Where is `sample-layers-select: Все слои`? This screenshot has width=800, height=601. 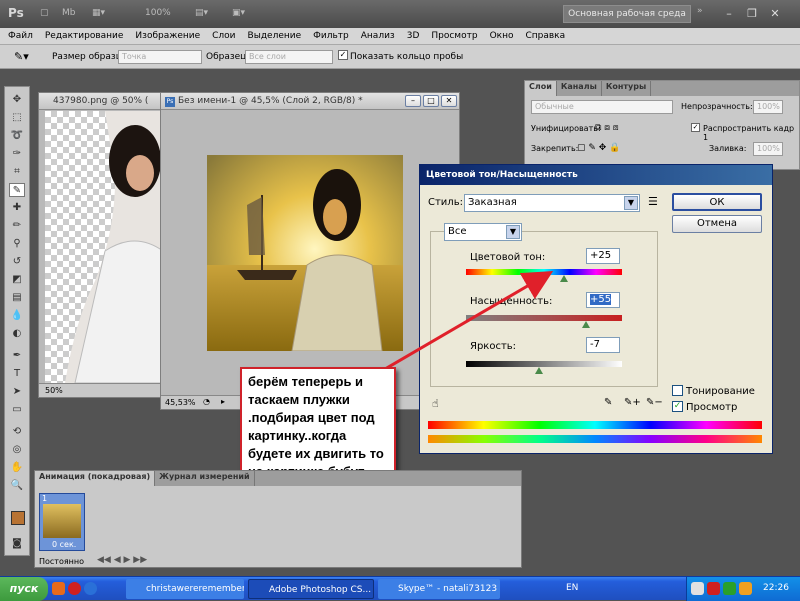
sample-layers-select: Все слои is located at coordinates (289, 57).